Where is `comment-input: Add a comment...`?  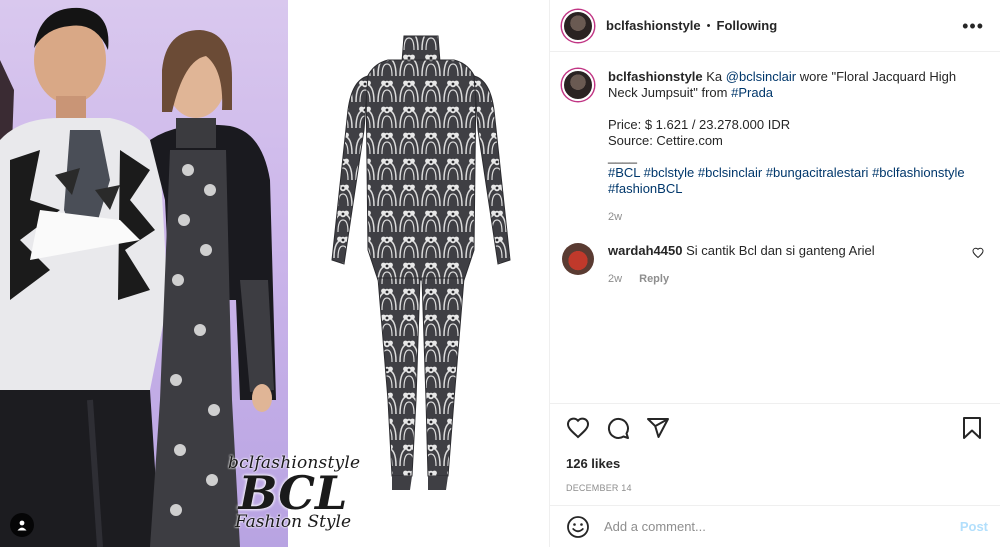
comment-input: Add a comment... is located at coordinates (782, 526).